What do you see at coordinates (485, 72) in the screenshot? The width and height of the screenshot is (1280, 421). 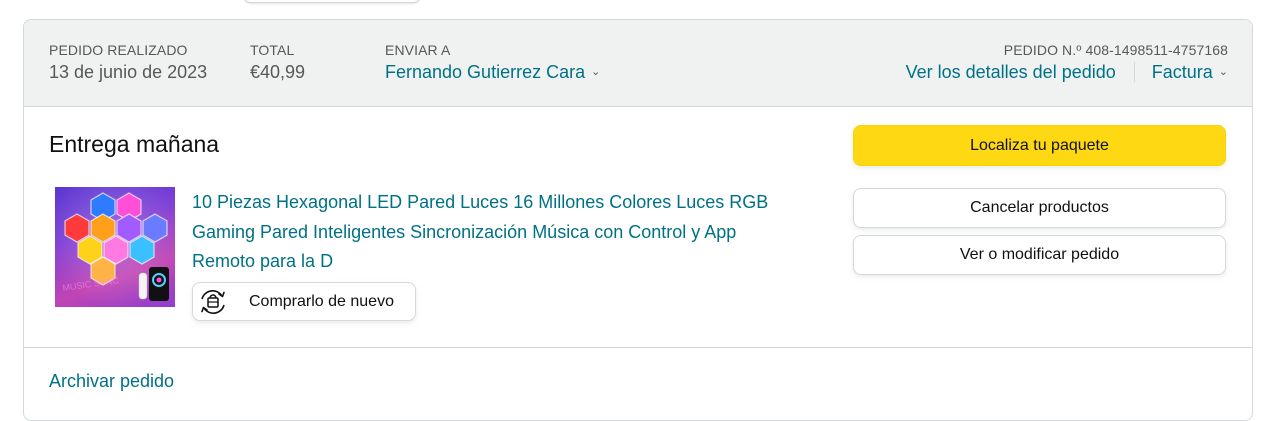 I see `ship-to-name-link: Fernando Gutierrez Cara` at bounding box center [485, 72].